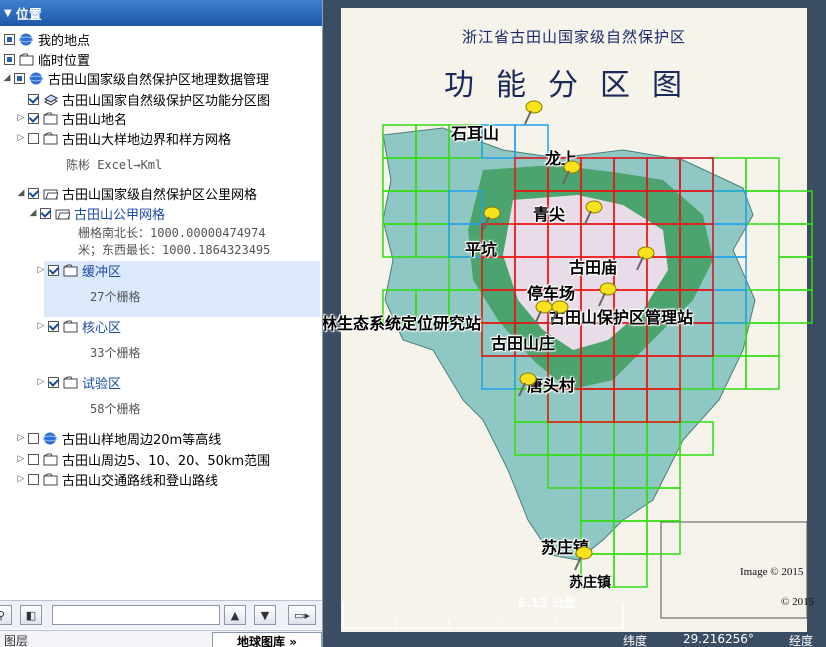  I want to click on tab-earth-gallery: 地球图库 », so click(267, 639).